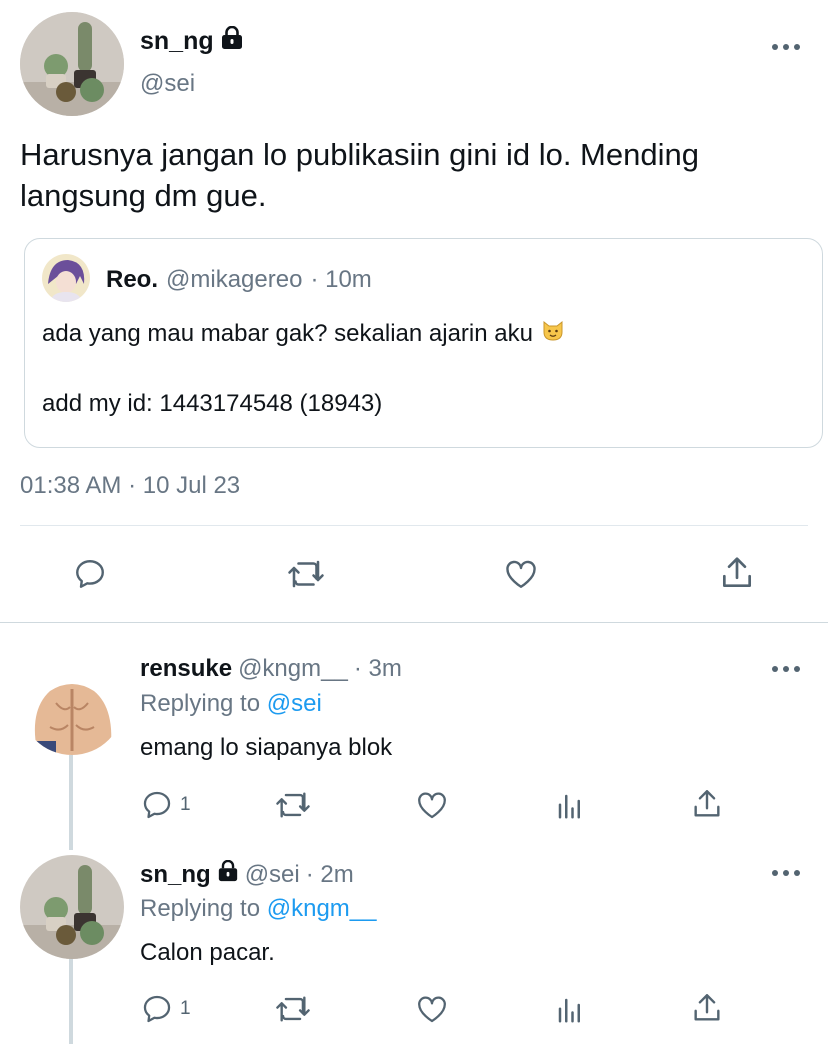 The height and width of the screenshot is (1044, 828). What do you see at coordinates (341, 279) in the screenshot?
I see `quote-time: · 10m` at bounding box center [341, 279].